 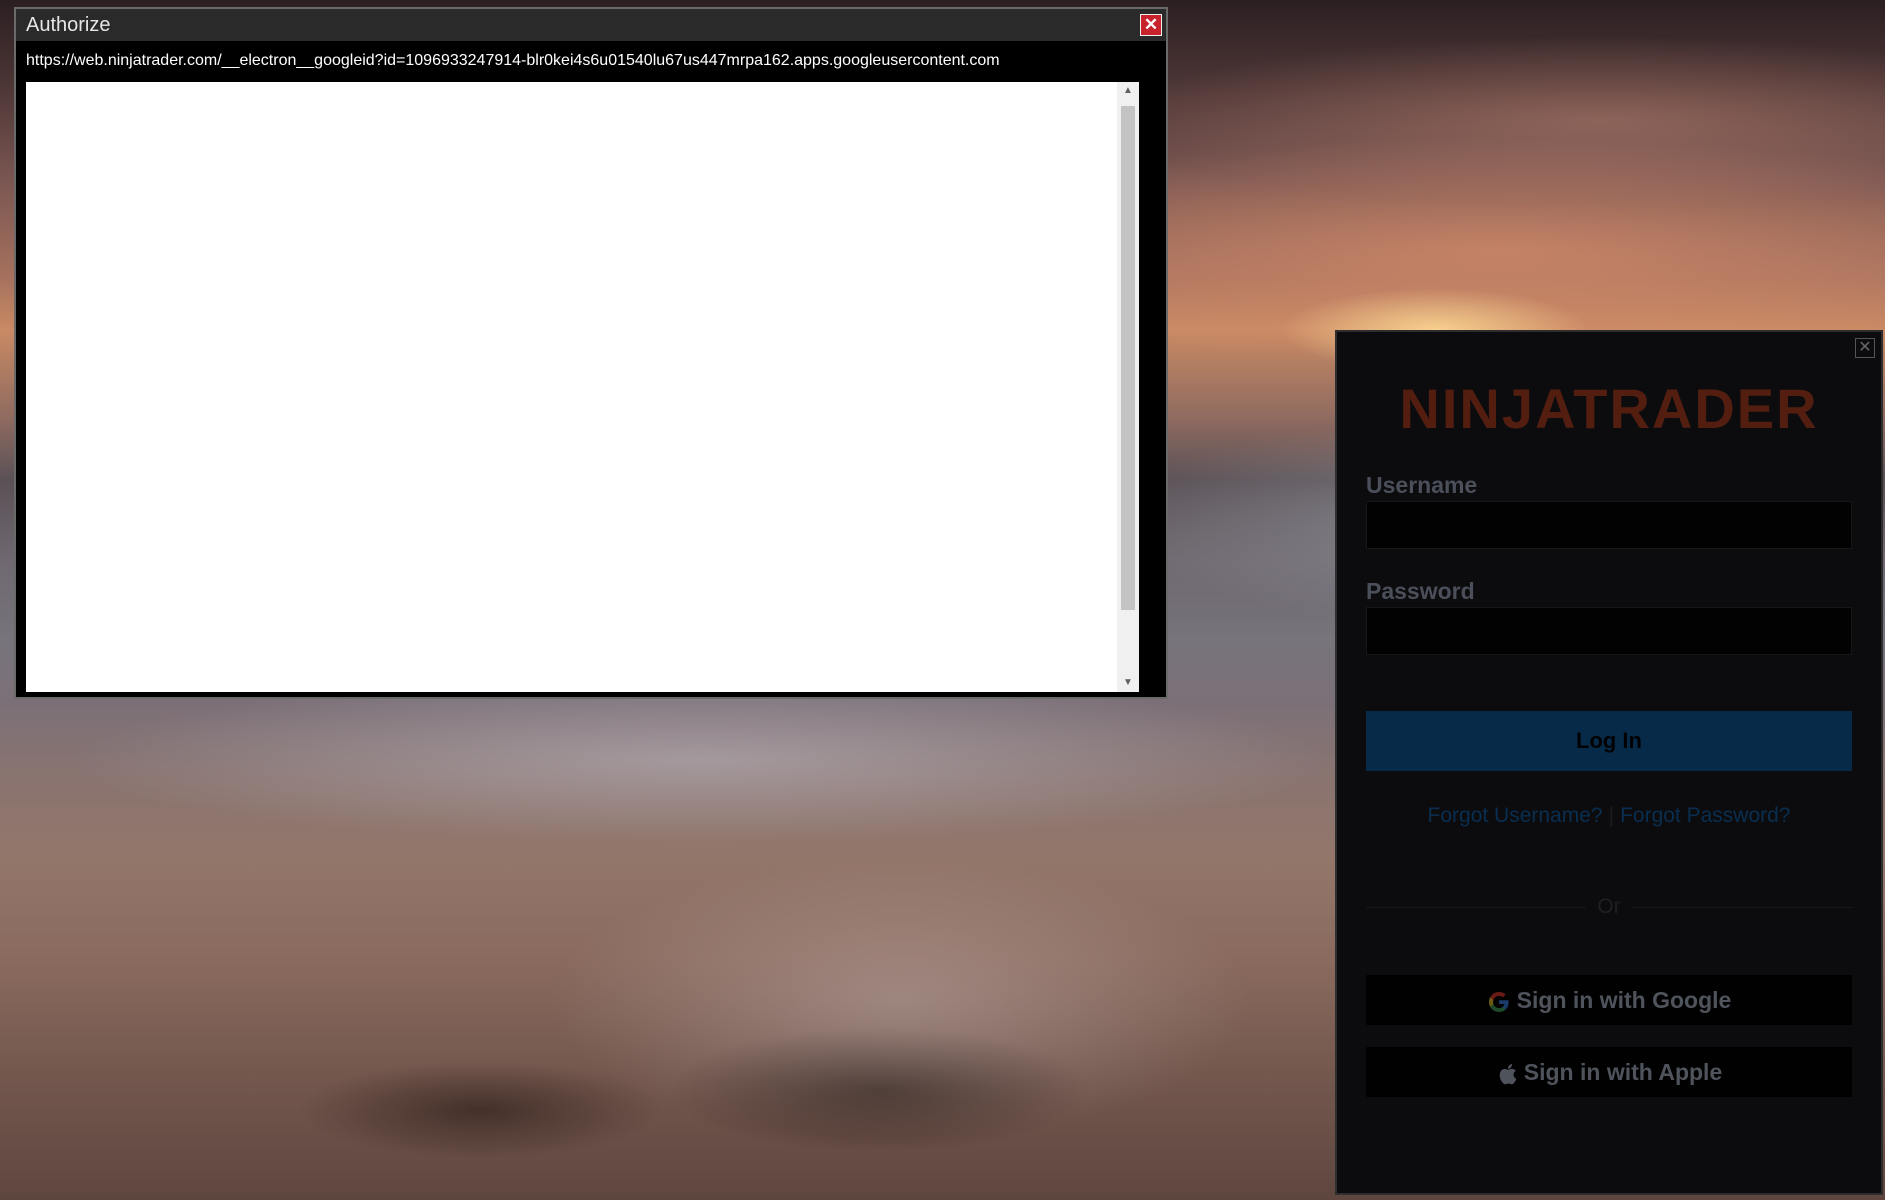 What do you see at coordinates (1128, 91) in the screenshot?
I see `scroll-up-arrow-icon: ▲` at bounding box center [1128, 91].